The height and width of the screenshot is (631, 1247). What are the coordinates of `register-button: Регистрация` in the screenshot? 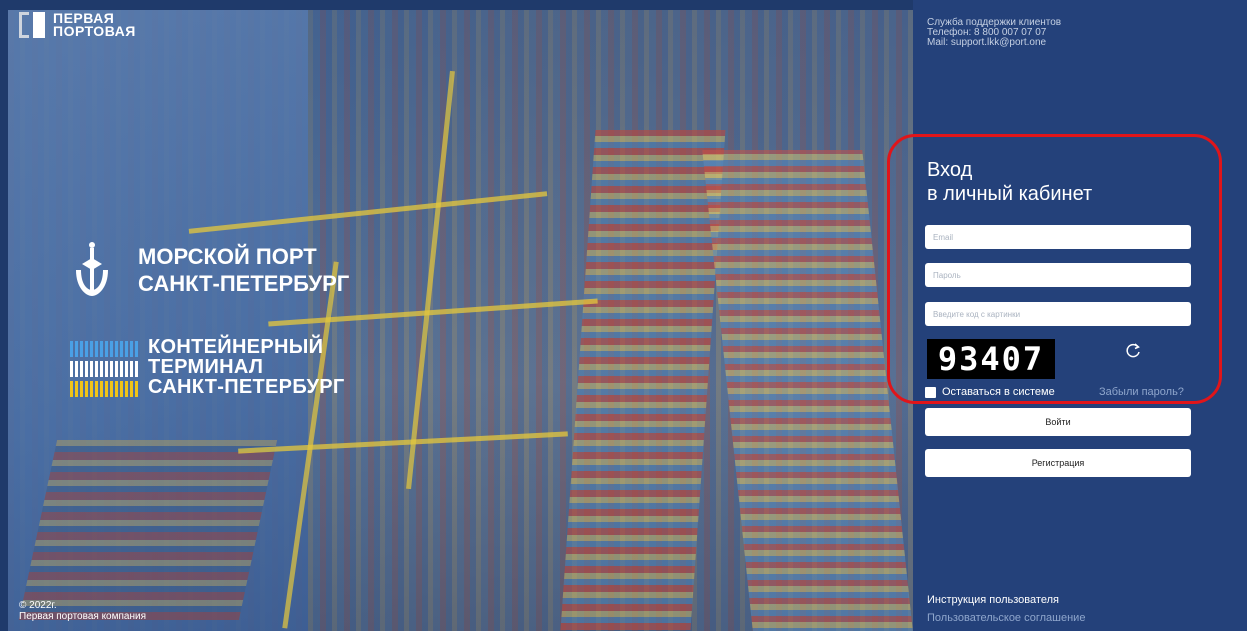 It's located at (1058, 463).